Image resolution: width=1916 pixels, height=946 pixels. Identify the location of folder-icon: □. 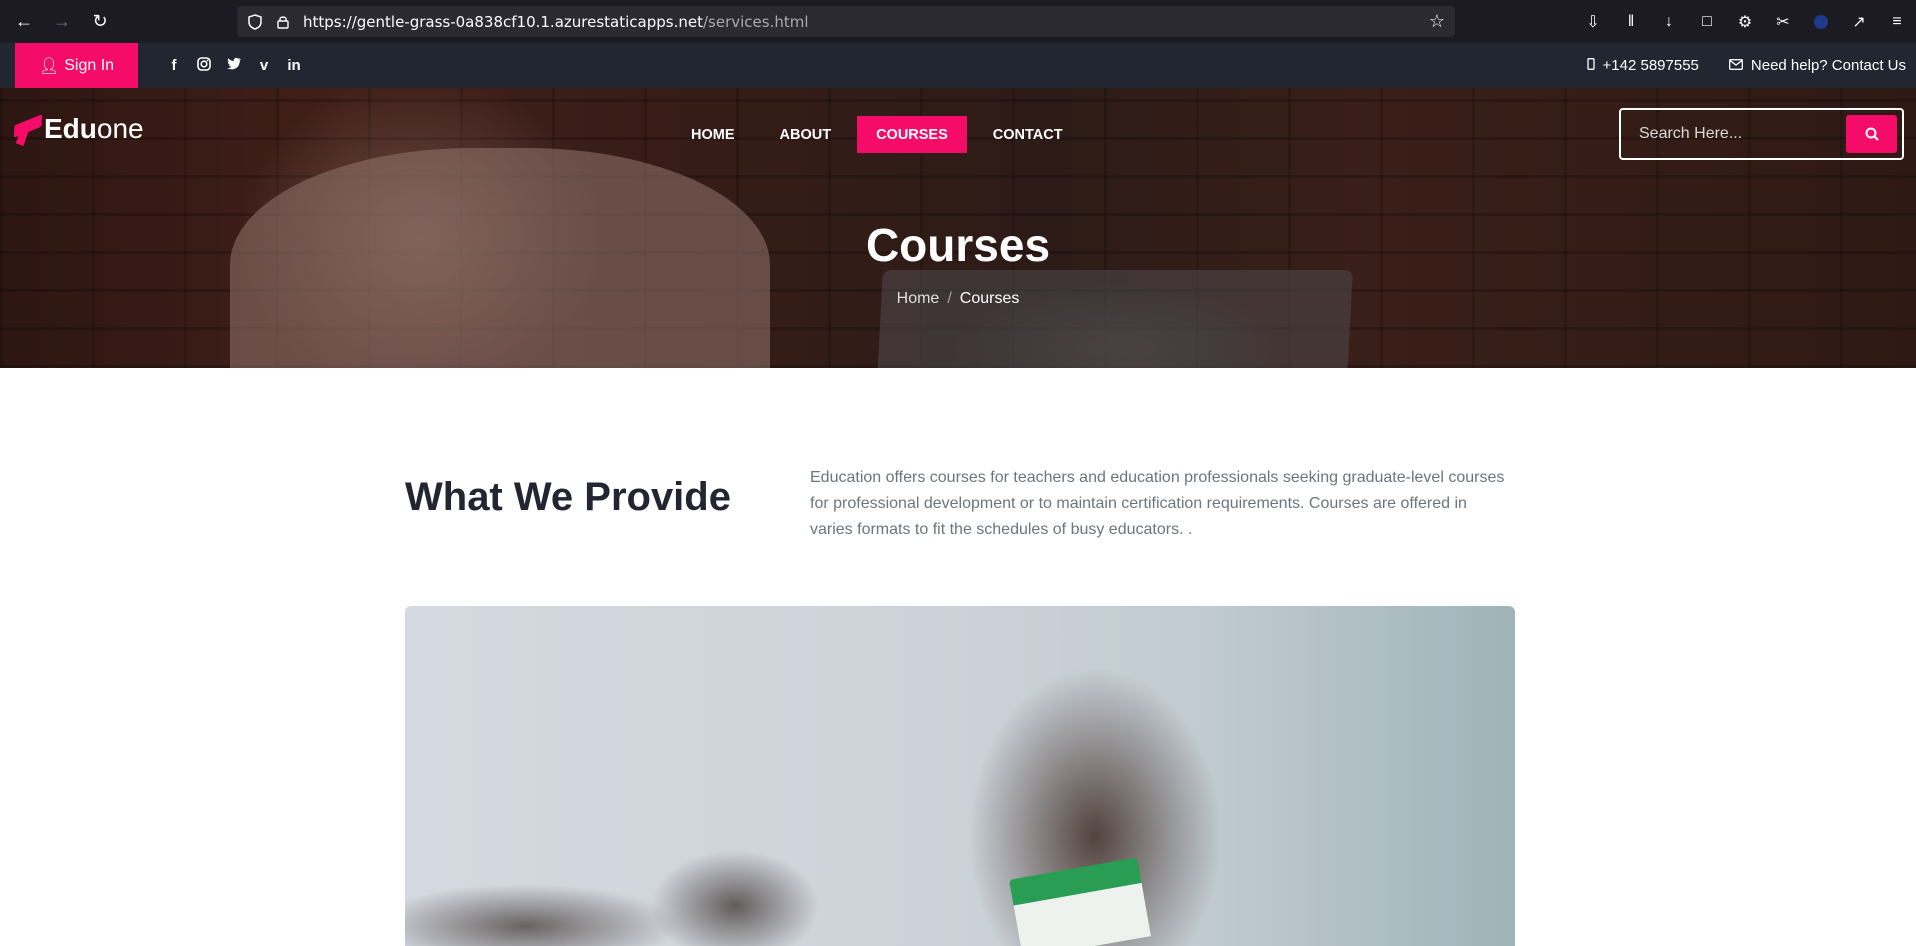
(1707, 21).